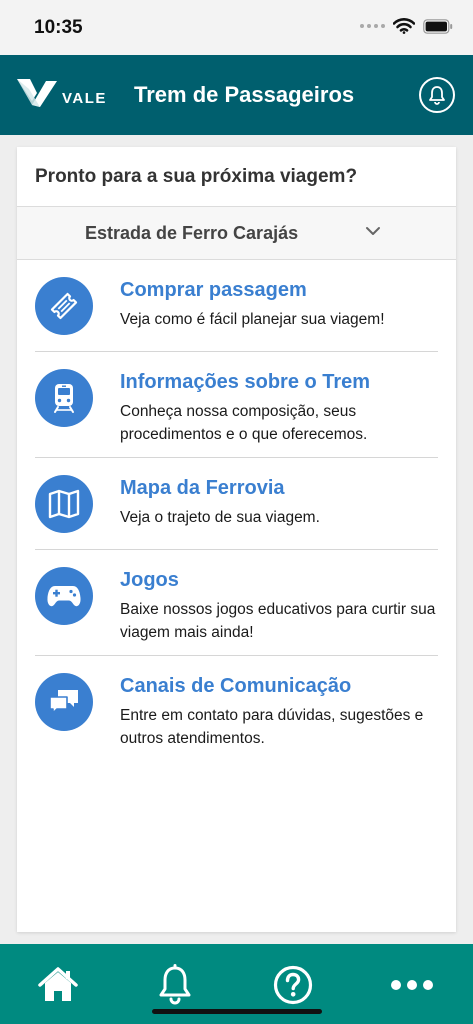 This screenshot has height=1024, width=473. I want to click on train-icon-circle, so click(64, 398).